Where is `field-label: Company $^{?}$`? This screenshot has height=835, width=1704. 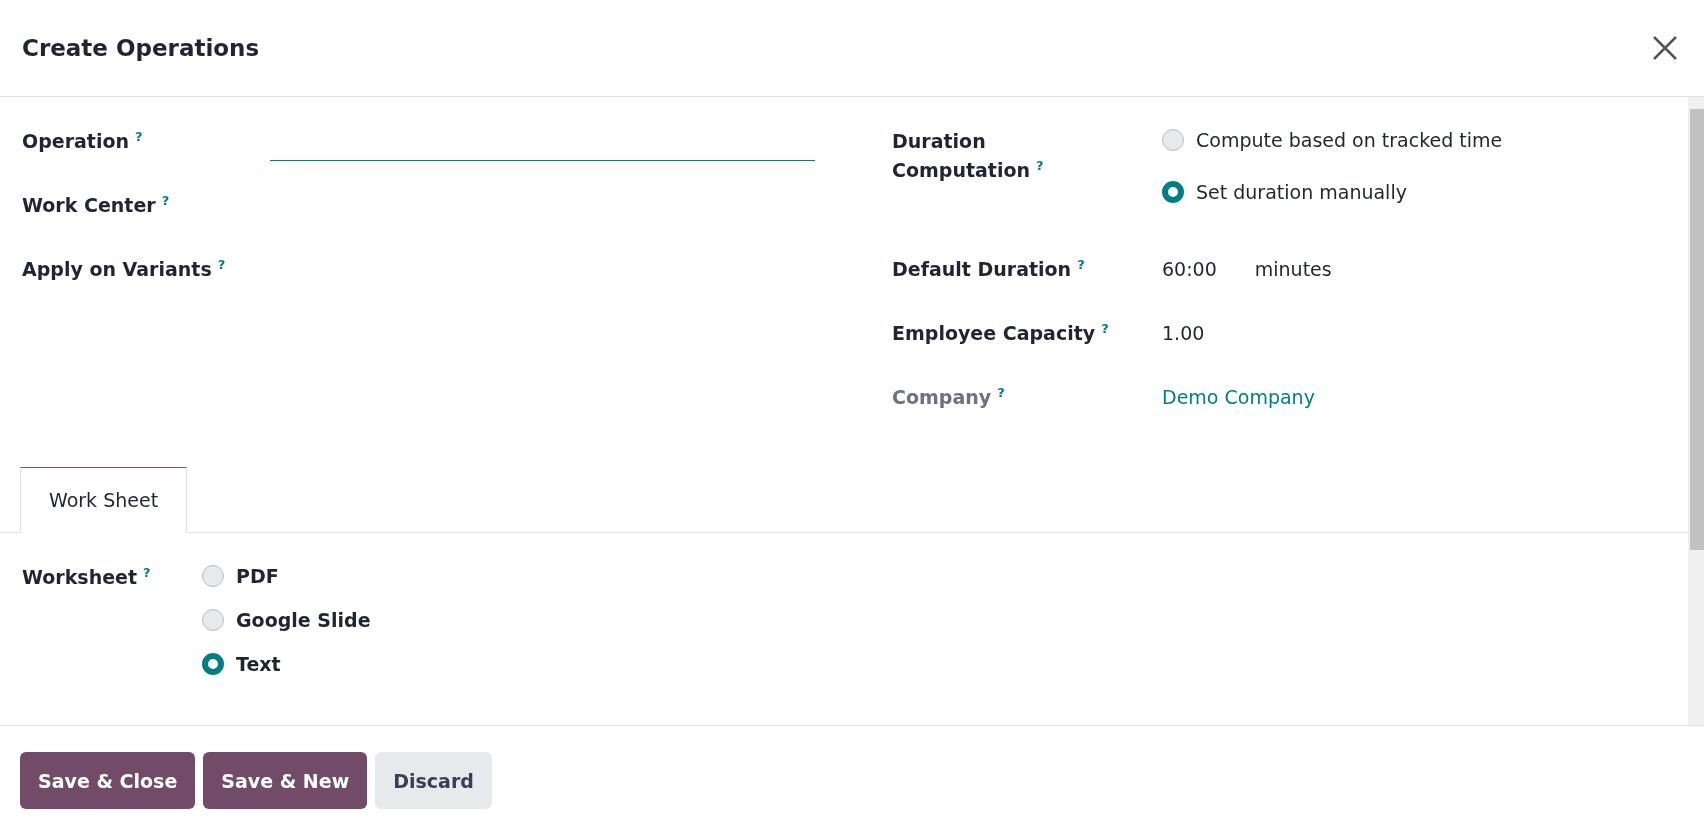
field-label: Company $^{?}$ is located at coordinates (949, 397).